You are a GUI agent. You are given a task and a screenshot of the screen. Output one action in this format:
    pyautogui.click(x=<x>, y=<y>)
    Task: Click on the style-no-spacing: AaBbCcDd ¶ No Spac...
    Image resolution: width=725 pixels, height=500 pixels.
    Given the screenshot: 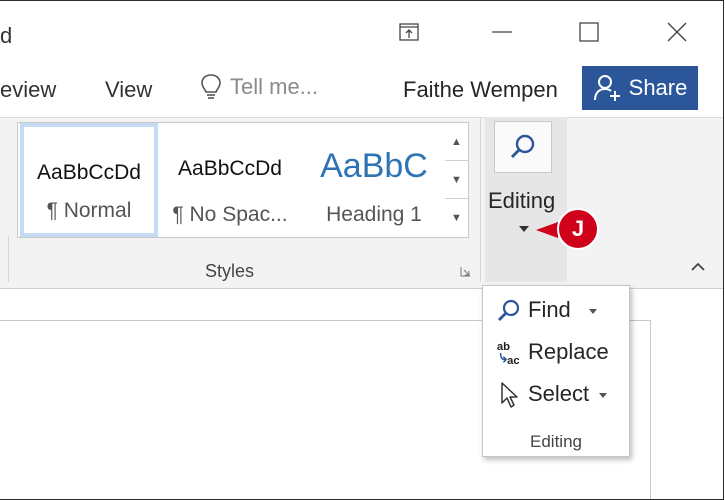 What is the action you would take?
    pyautogui.click(x=230, y=180)
    